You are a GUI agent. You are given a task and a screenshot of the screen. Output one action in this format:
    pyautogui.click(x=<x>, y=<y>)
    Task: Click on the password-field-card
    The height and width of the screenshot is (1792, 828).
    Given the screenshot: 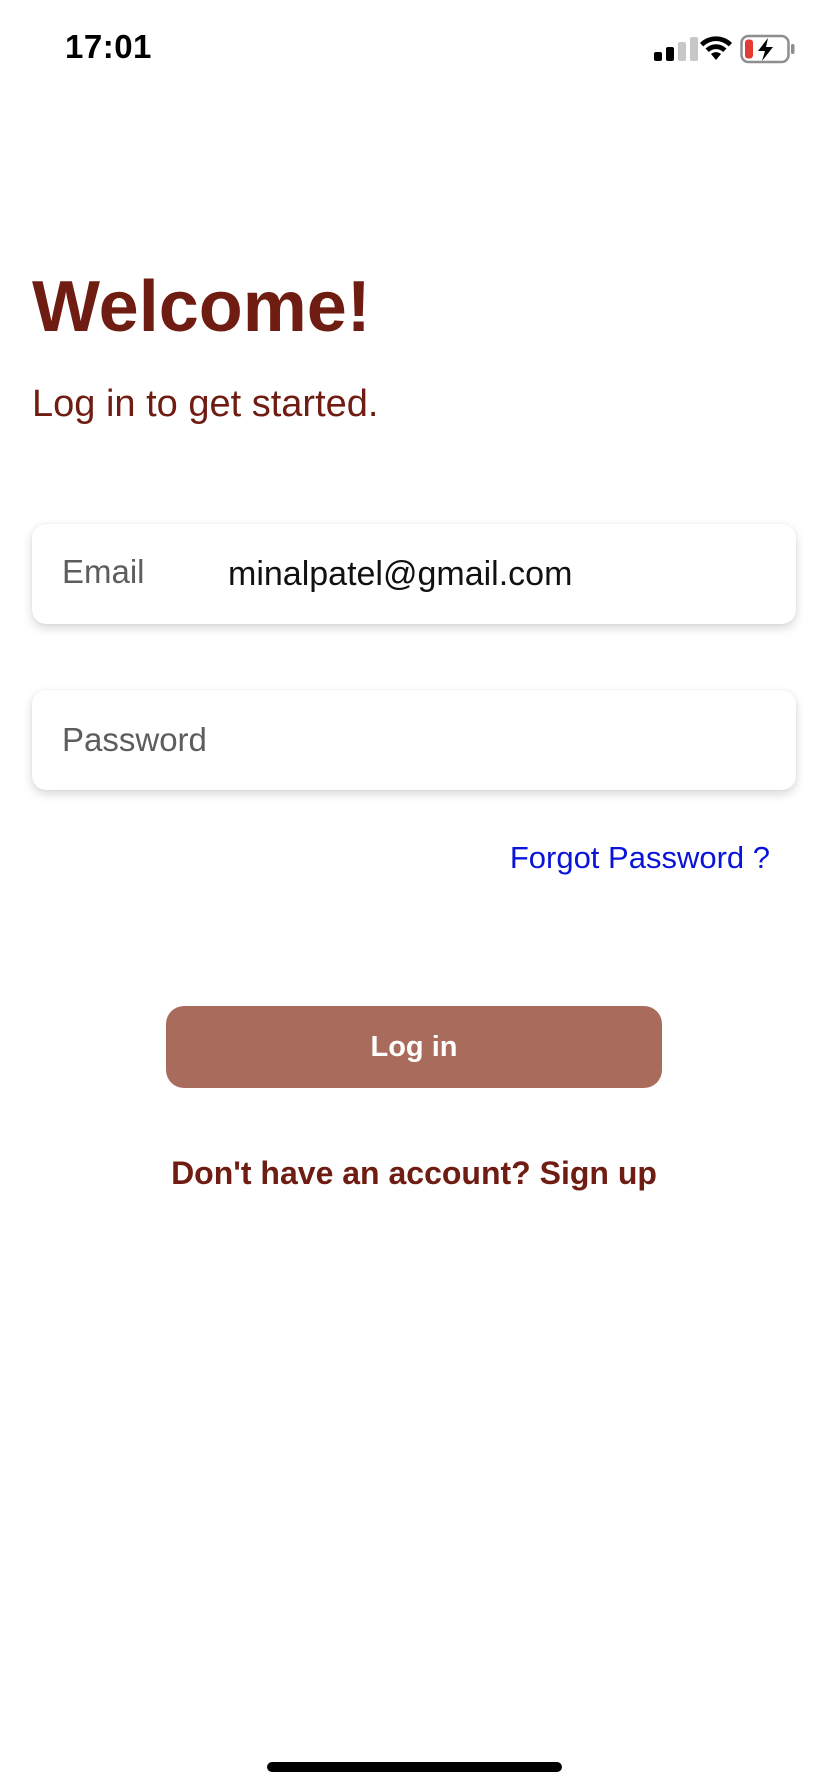 What is the action you would take?
    pyautogui.click(x=414, y=740)
    